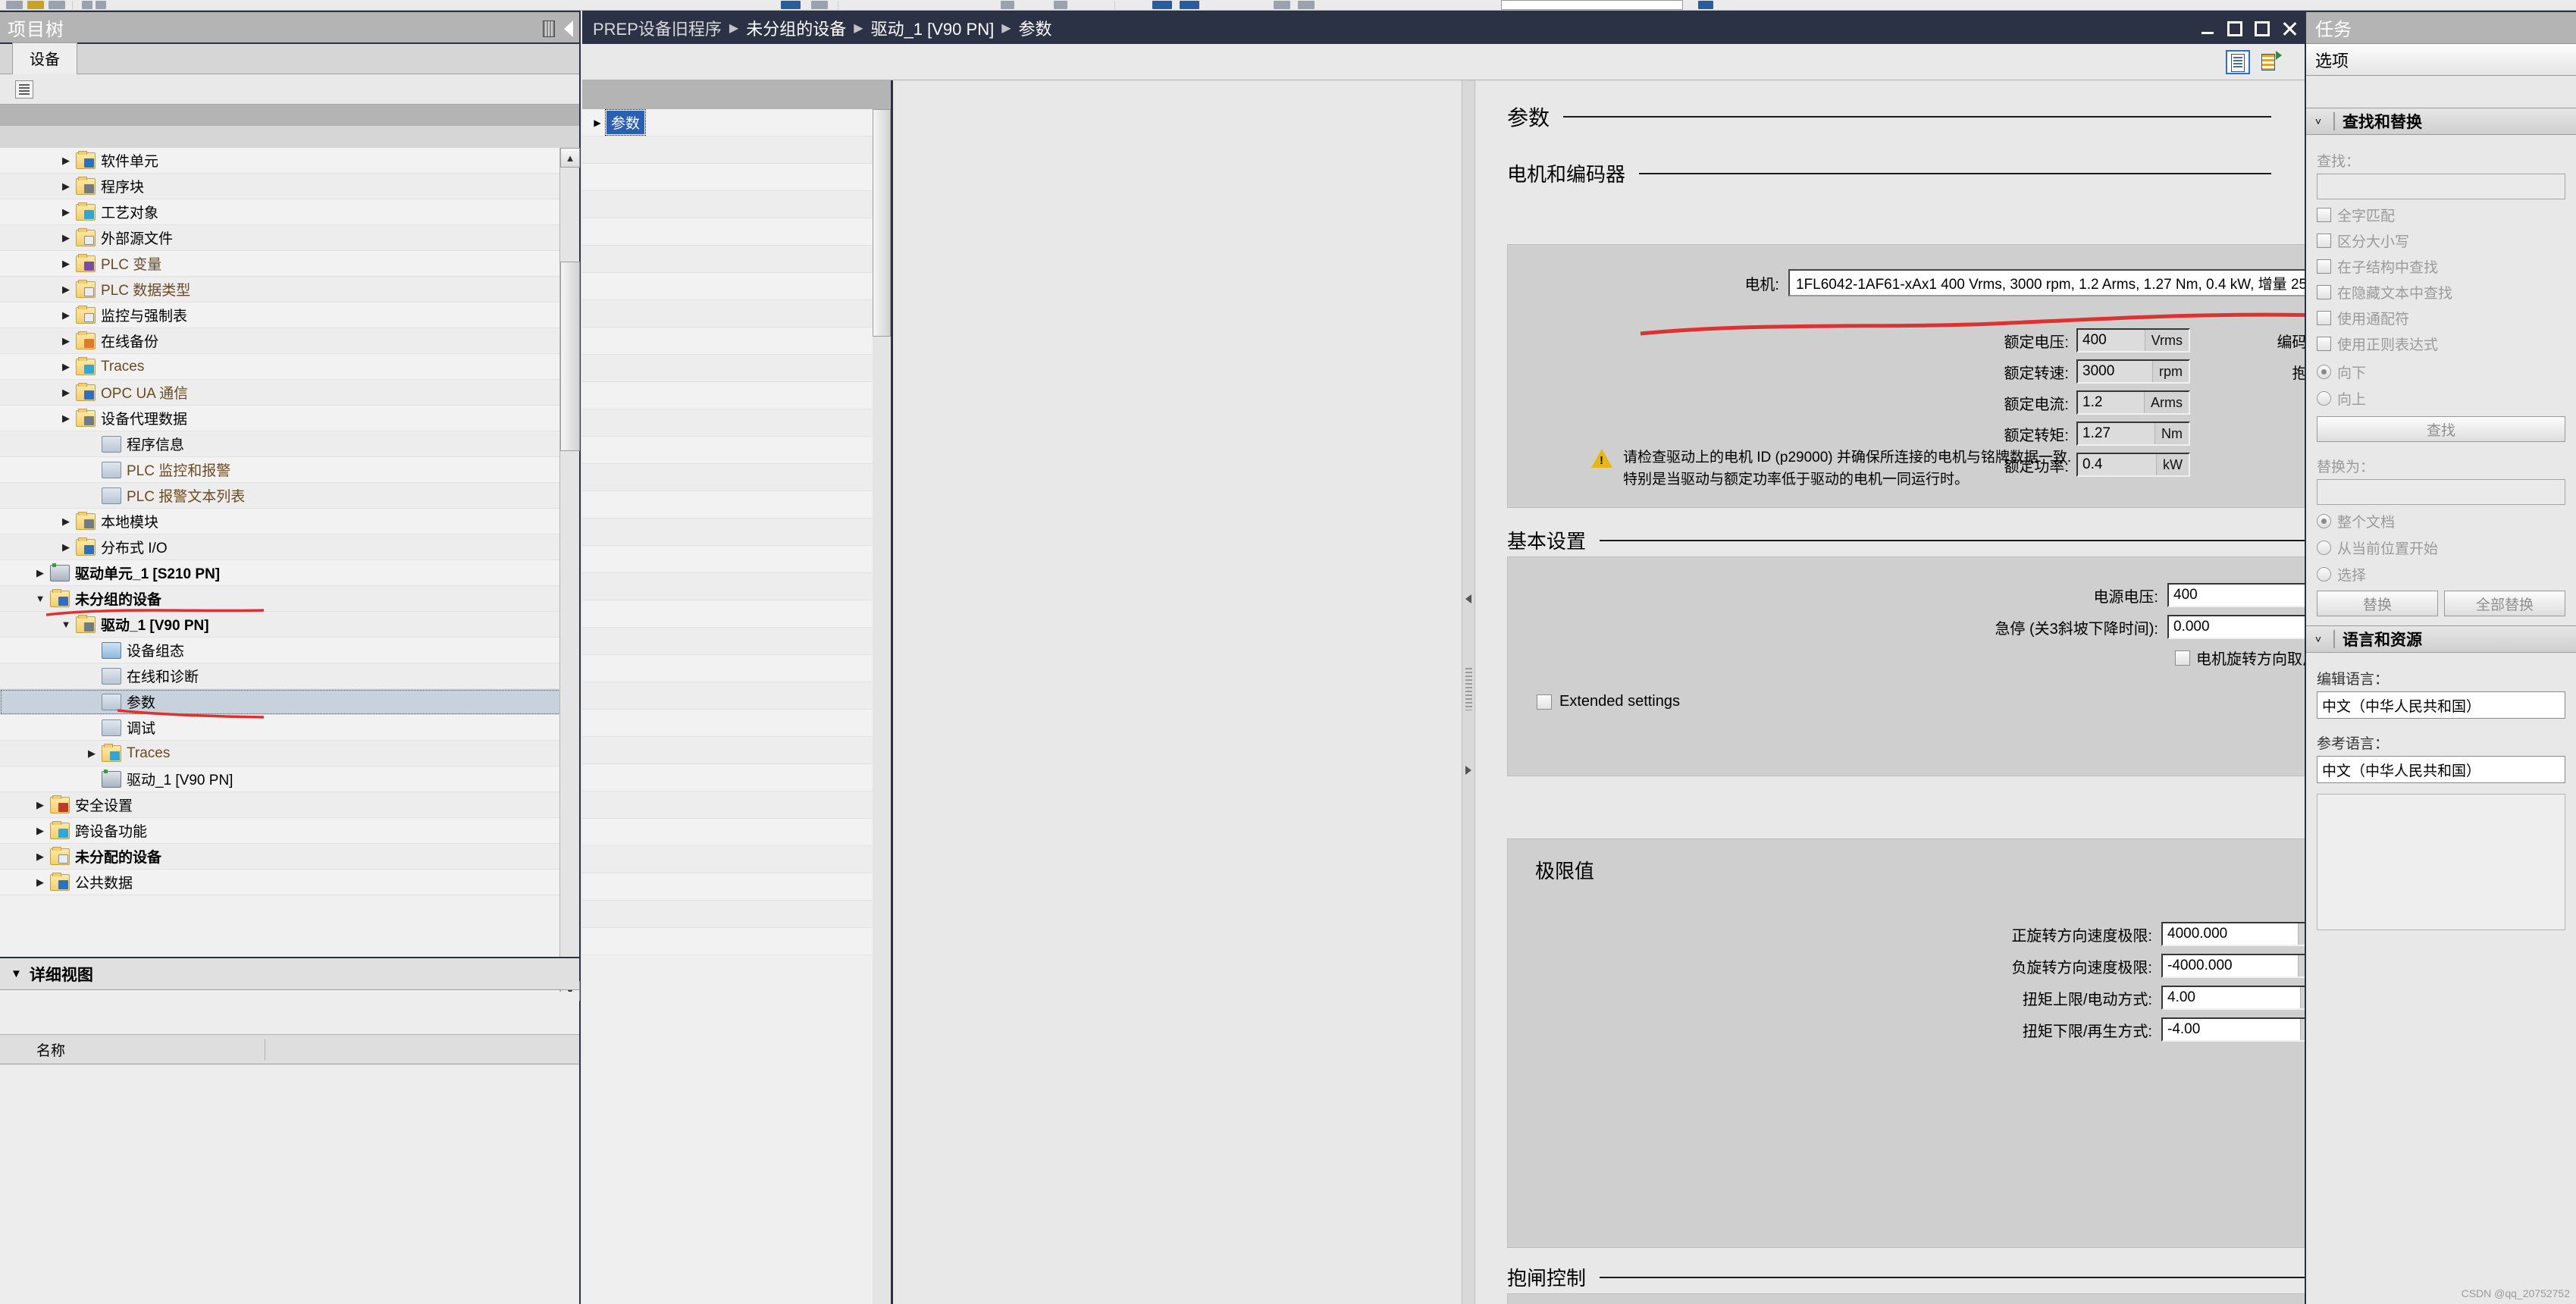 The width and height of the screenshot is (2576, 1304). I want to click on tree-item-selected: 参数, so click(280, 702).